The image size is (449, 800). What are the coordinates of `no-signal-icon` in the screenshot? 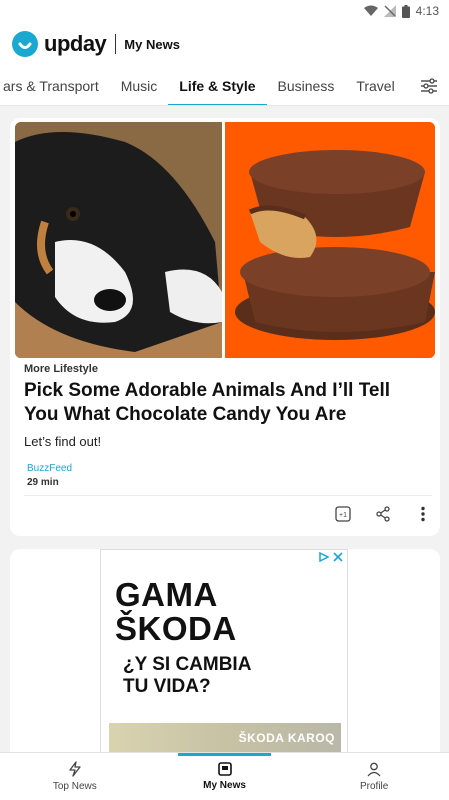 It's located at (389, 11).